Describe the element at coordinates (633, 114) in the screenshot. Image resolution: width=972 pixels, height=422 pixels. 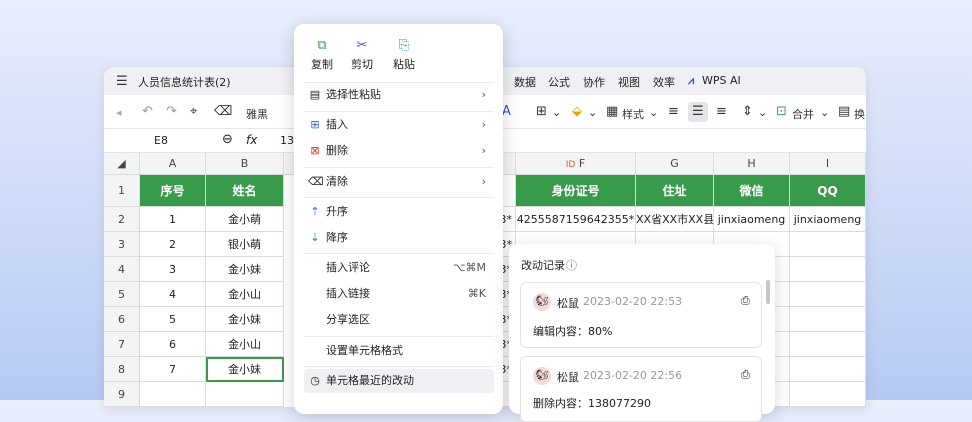
I see `style-button: 样式` at that location.